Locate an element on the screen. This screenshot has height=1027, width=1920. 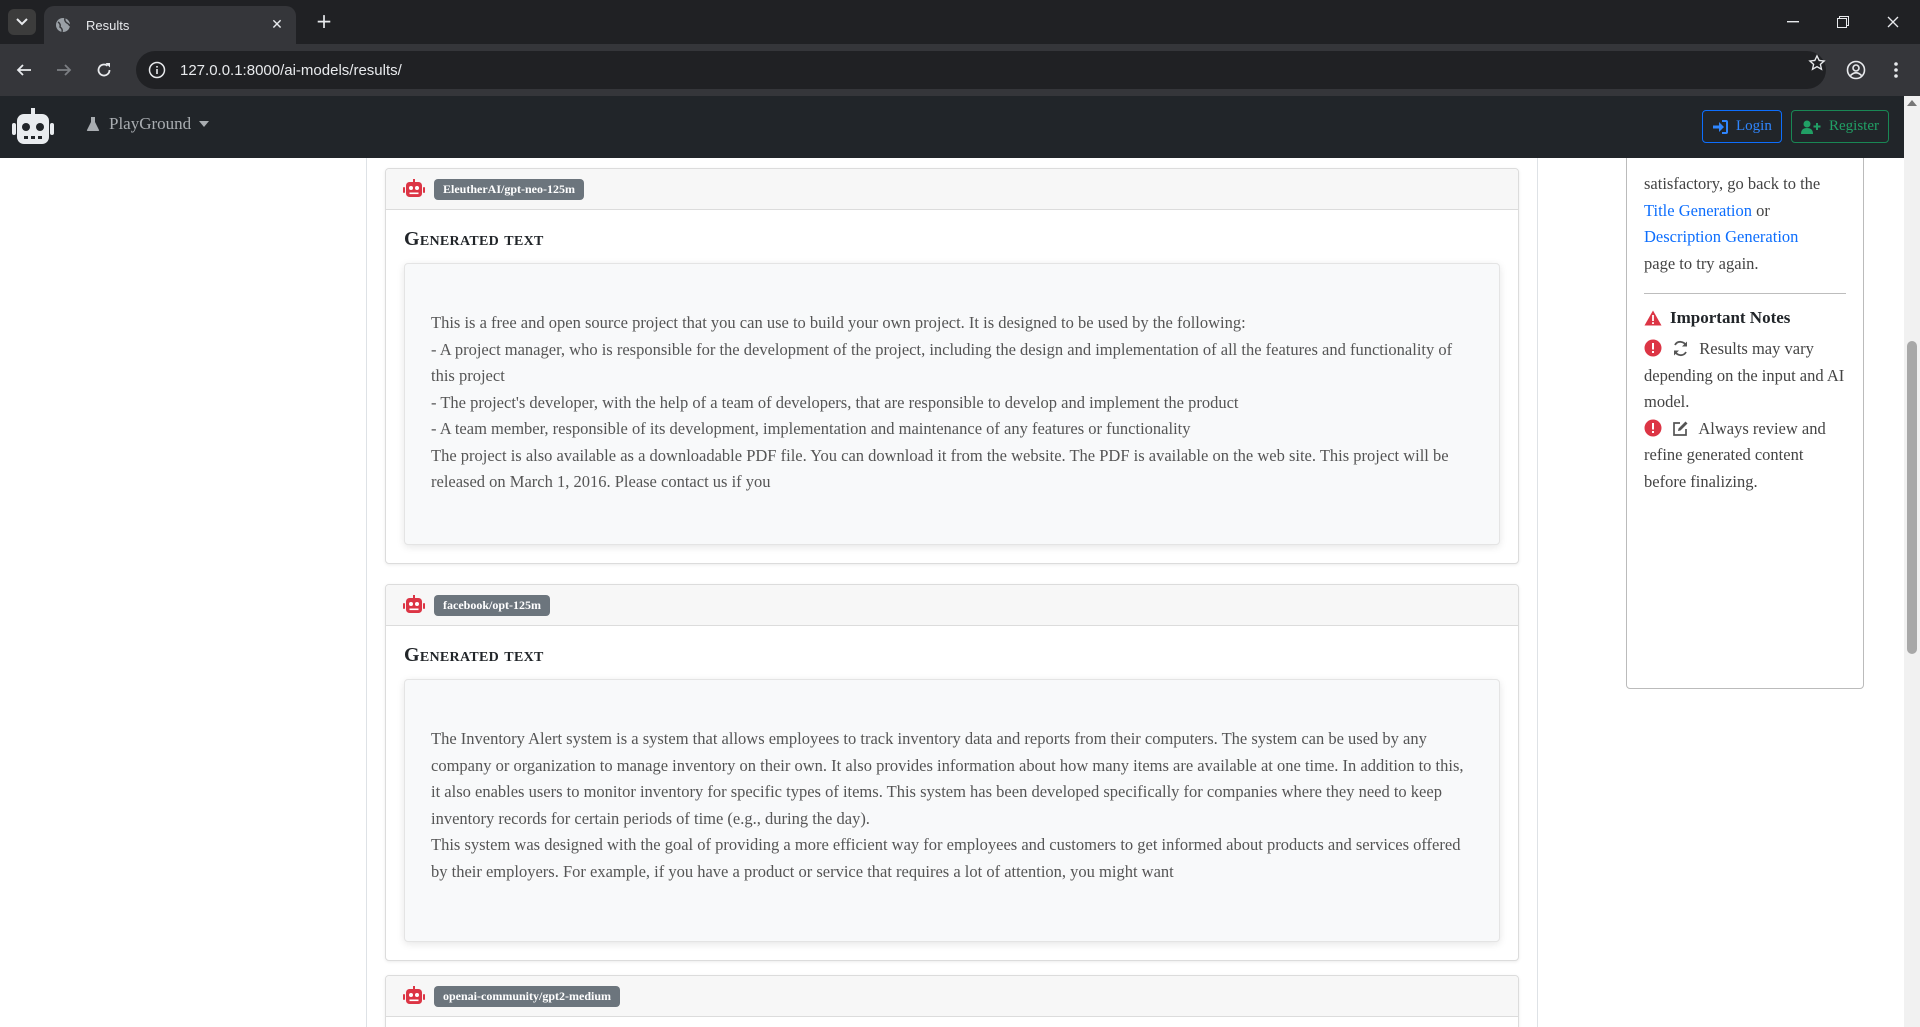
sidebar-try-again-text: page to try again. is located at coordinates (1701, 263).